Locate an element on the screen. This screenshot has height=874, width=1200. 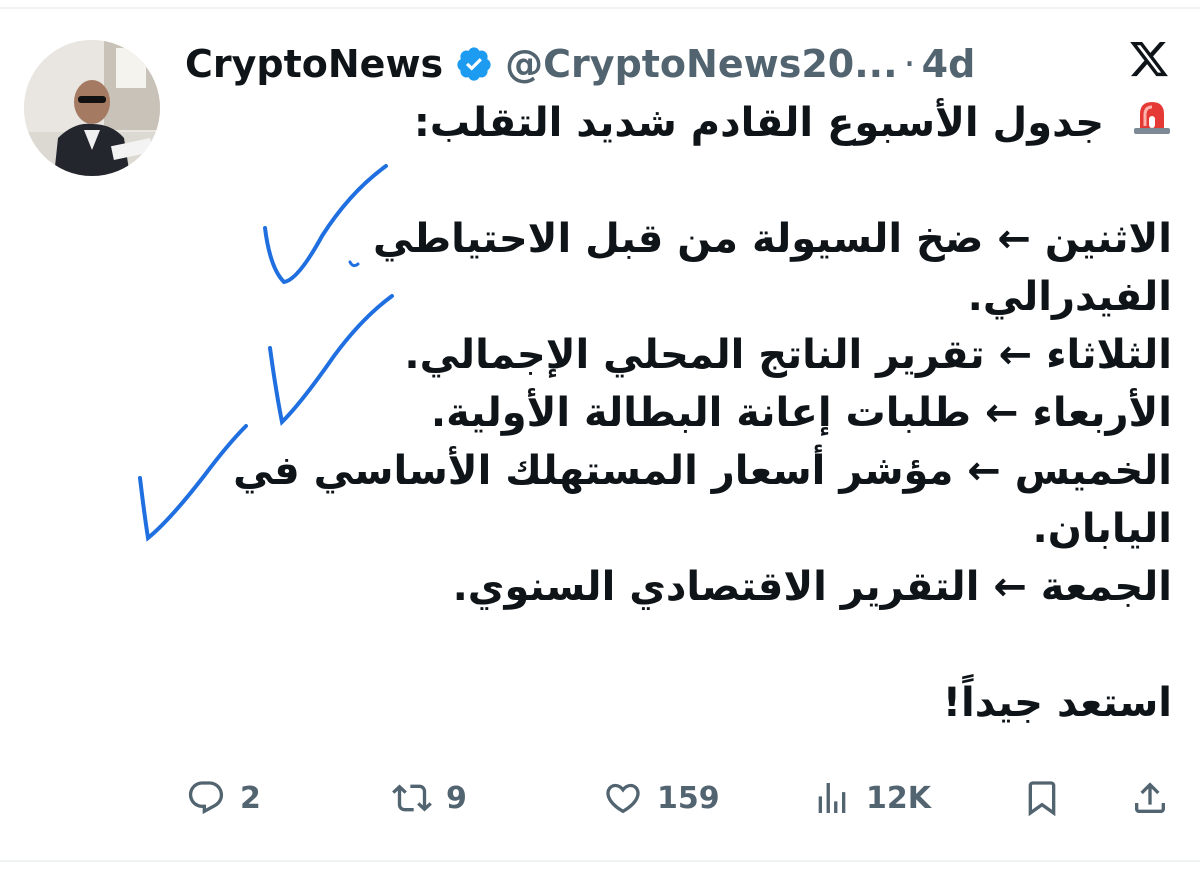
share-button is located at coordinates (1150, 798).